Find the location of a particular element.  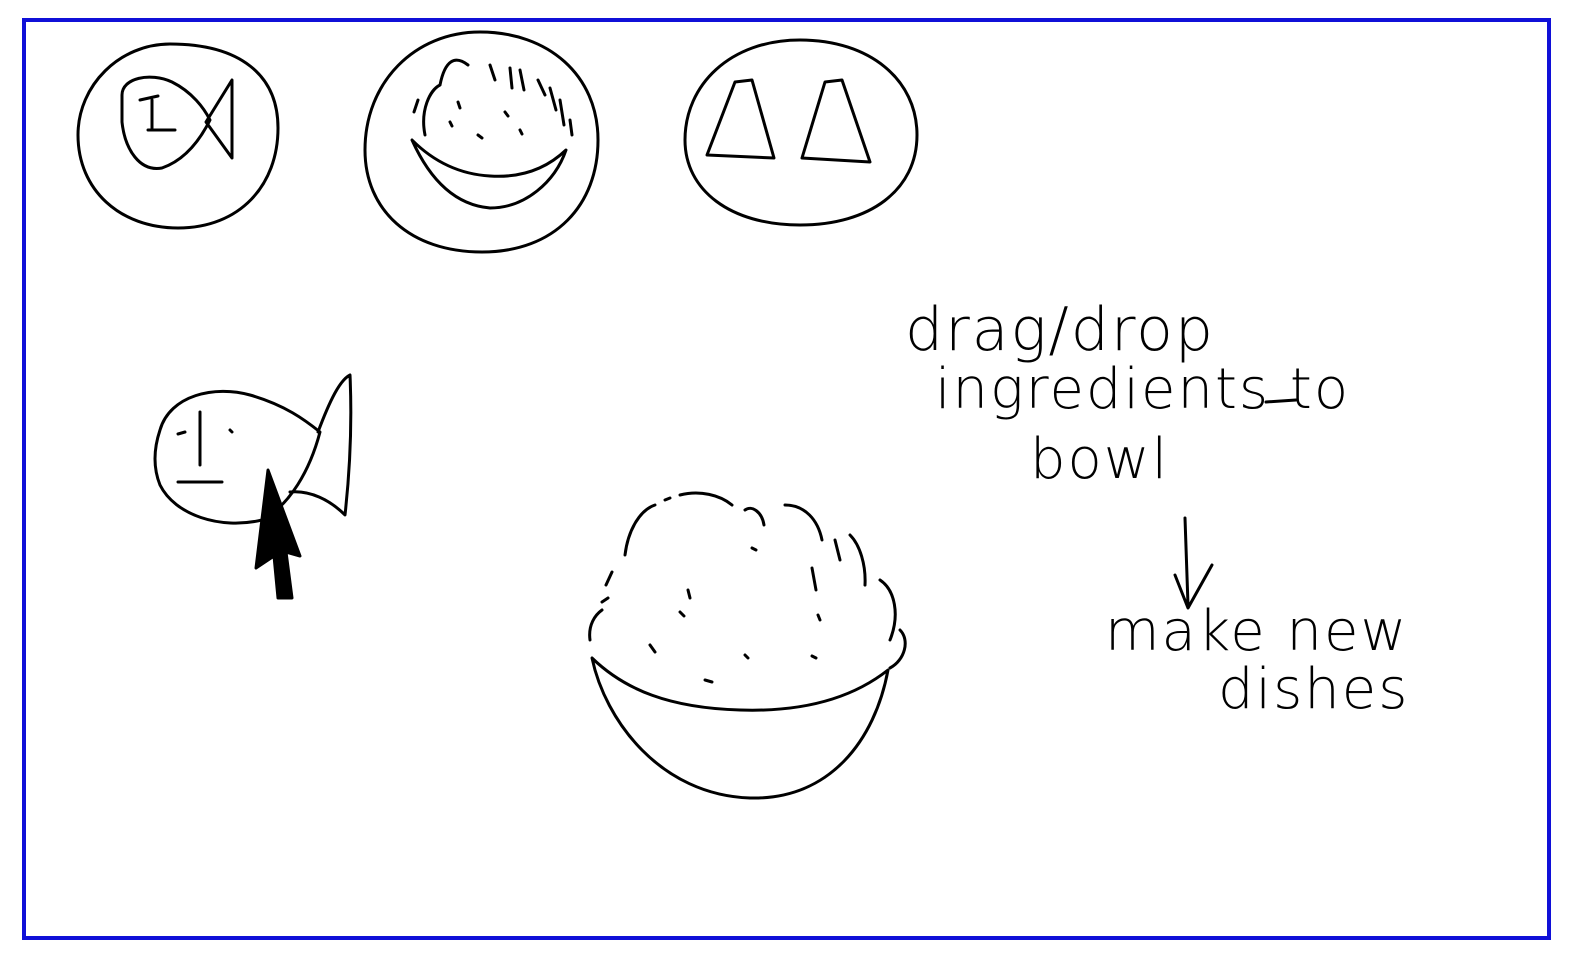

salt-pepper-shakers-icon is located at coordinates (788, 121).